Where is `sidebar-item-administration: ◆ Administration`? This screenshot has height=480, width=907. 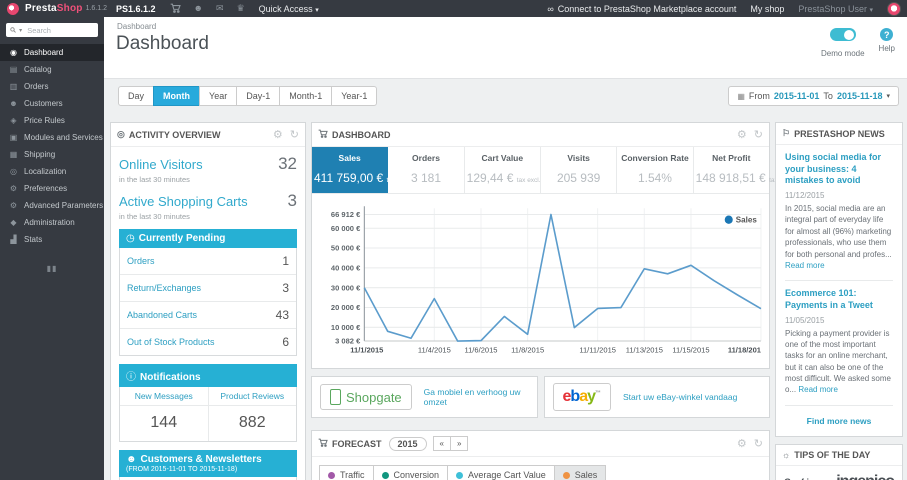
sidebar-item-administration: ◆ Administration is located at coordinates (52, 222).